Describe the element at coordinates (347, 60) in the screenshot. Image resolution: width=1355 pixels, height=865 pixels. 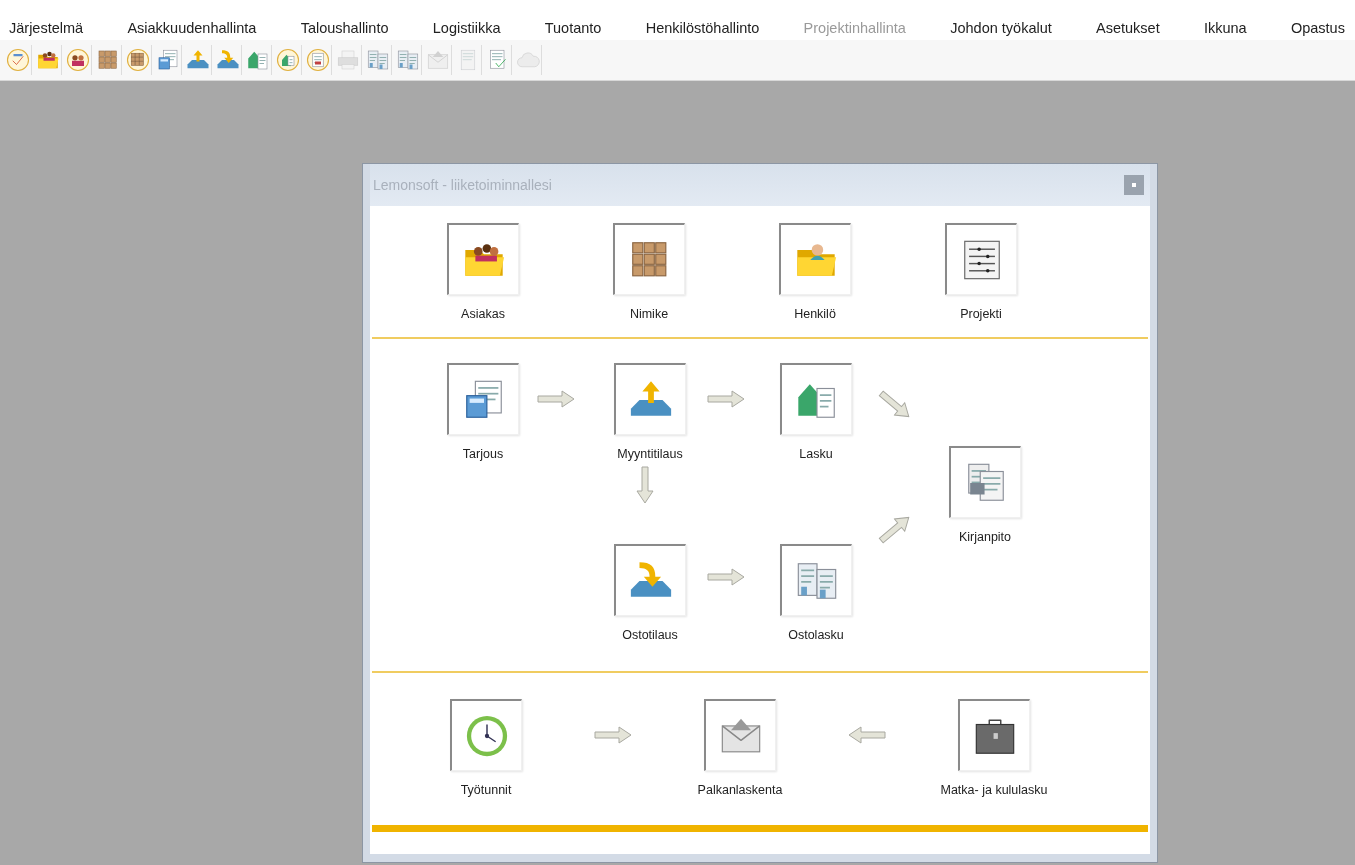
I see `printer-icon` at that location.